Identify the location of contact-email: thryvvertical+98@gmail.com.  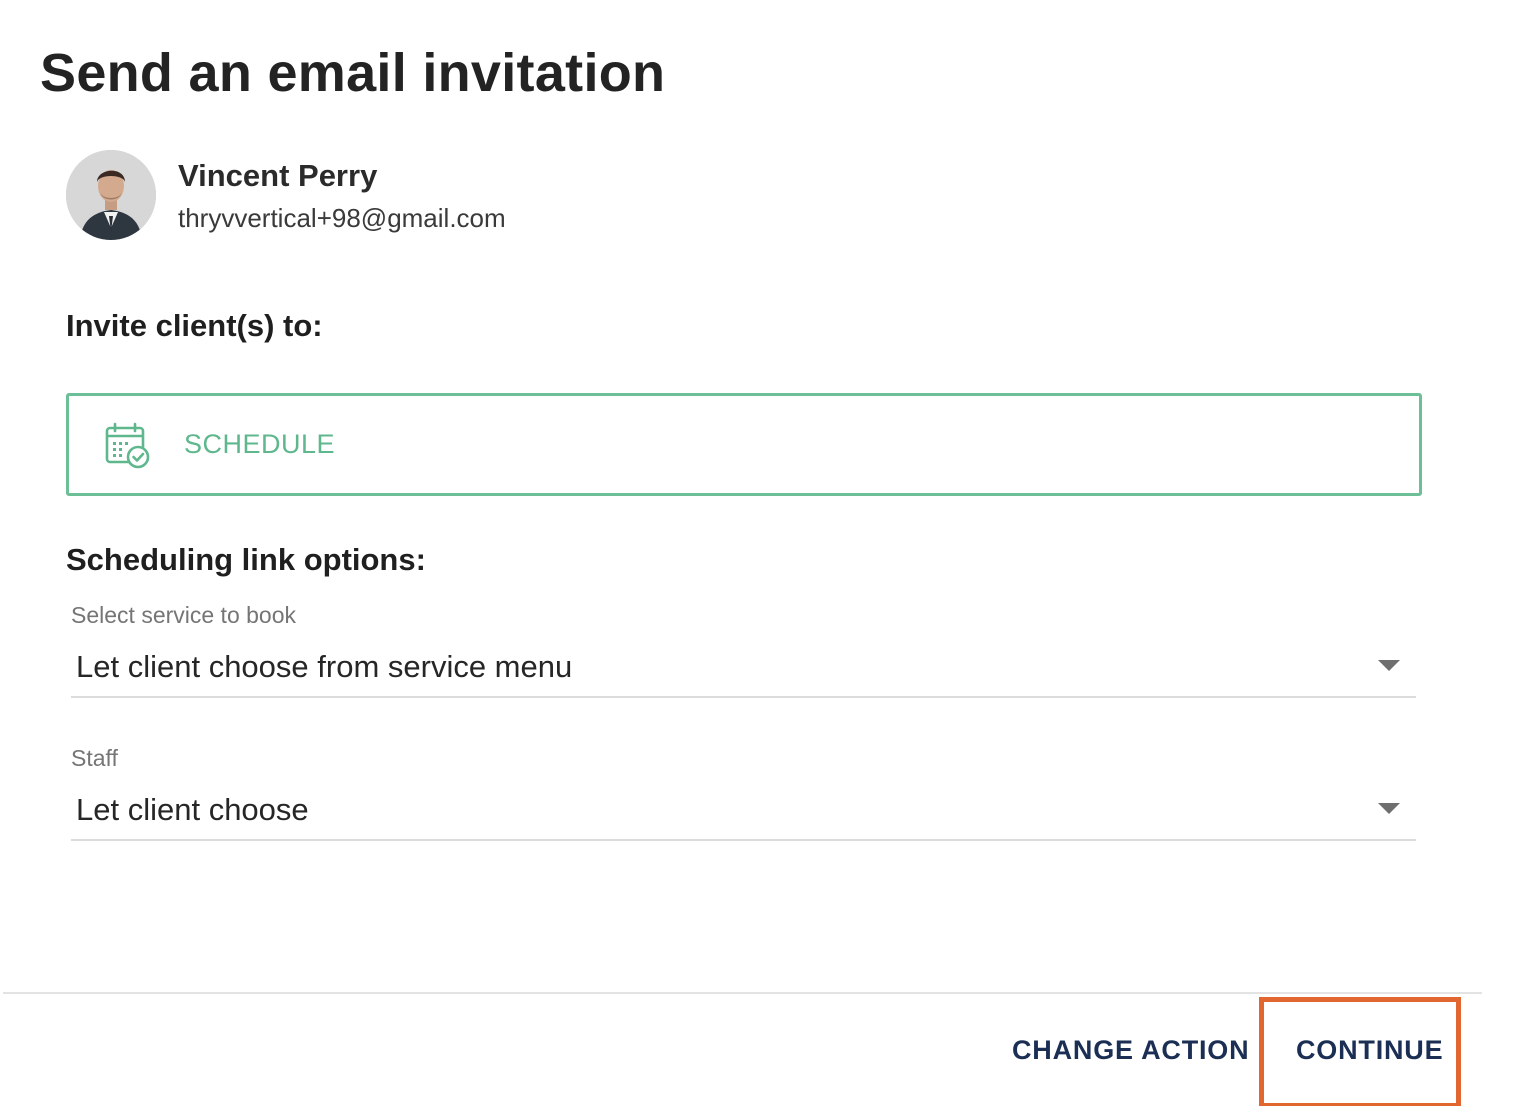
(342, 218).